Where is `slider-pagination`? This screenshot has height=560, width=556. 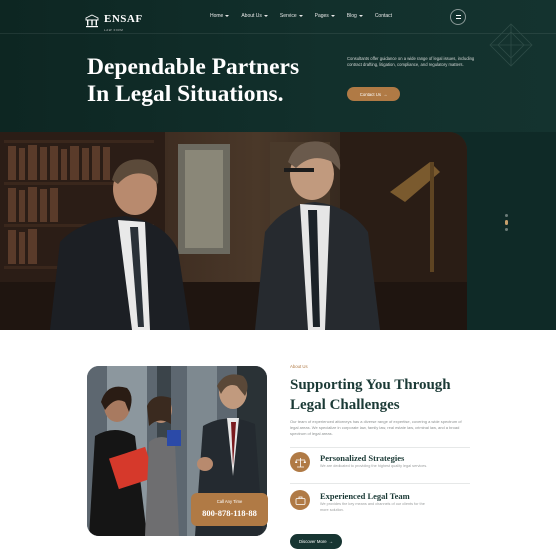 slider-pagination is located at coordinates (506, 222).